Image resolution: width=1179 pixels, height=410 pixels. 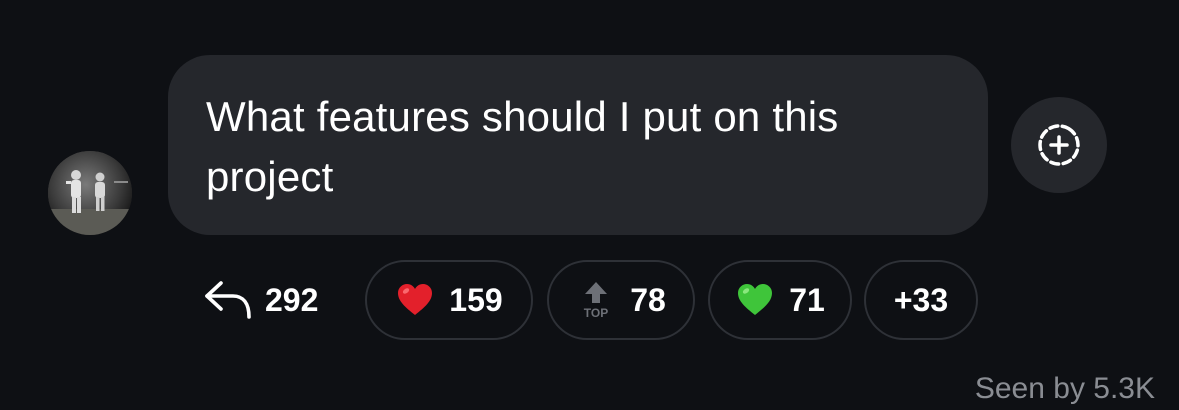 What do you see at coordinates (807, 299) in the screenshot?
I see `reaction-count: 71` at bounding box center [807, 299].